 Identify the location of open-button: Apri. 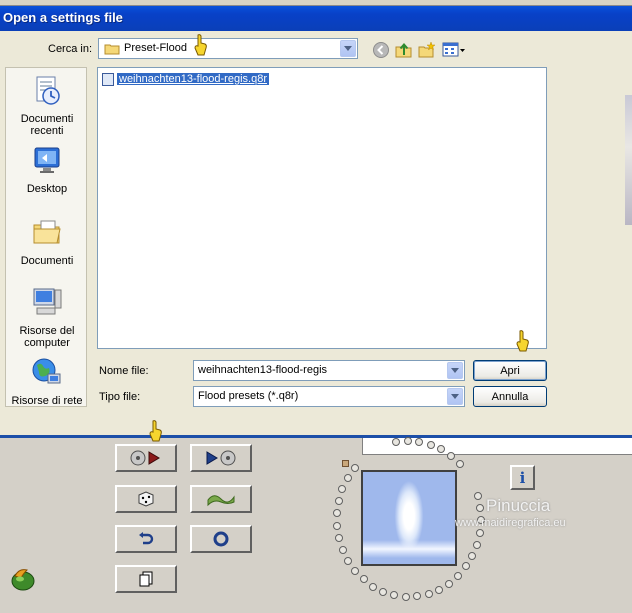
(510, 370).